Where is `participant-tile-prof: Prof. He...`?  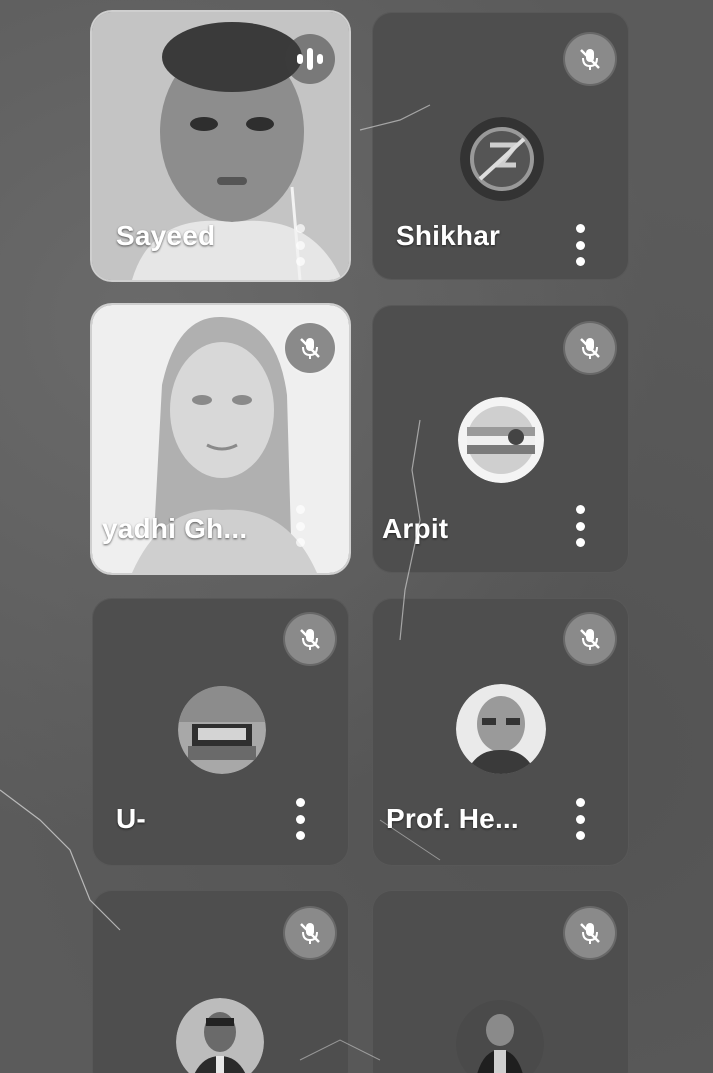
participant-tile-prof: Prof. He... is located at coordinates (500, 732).